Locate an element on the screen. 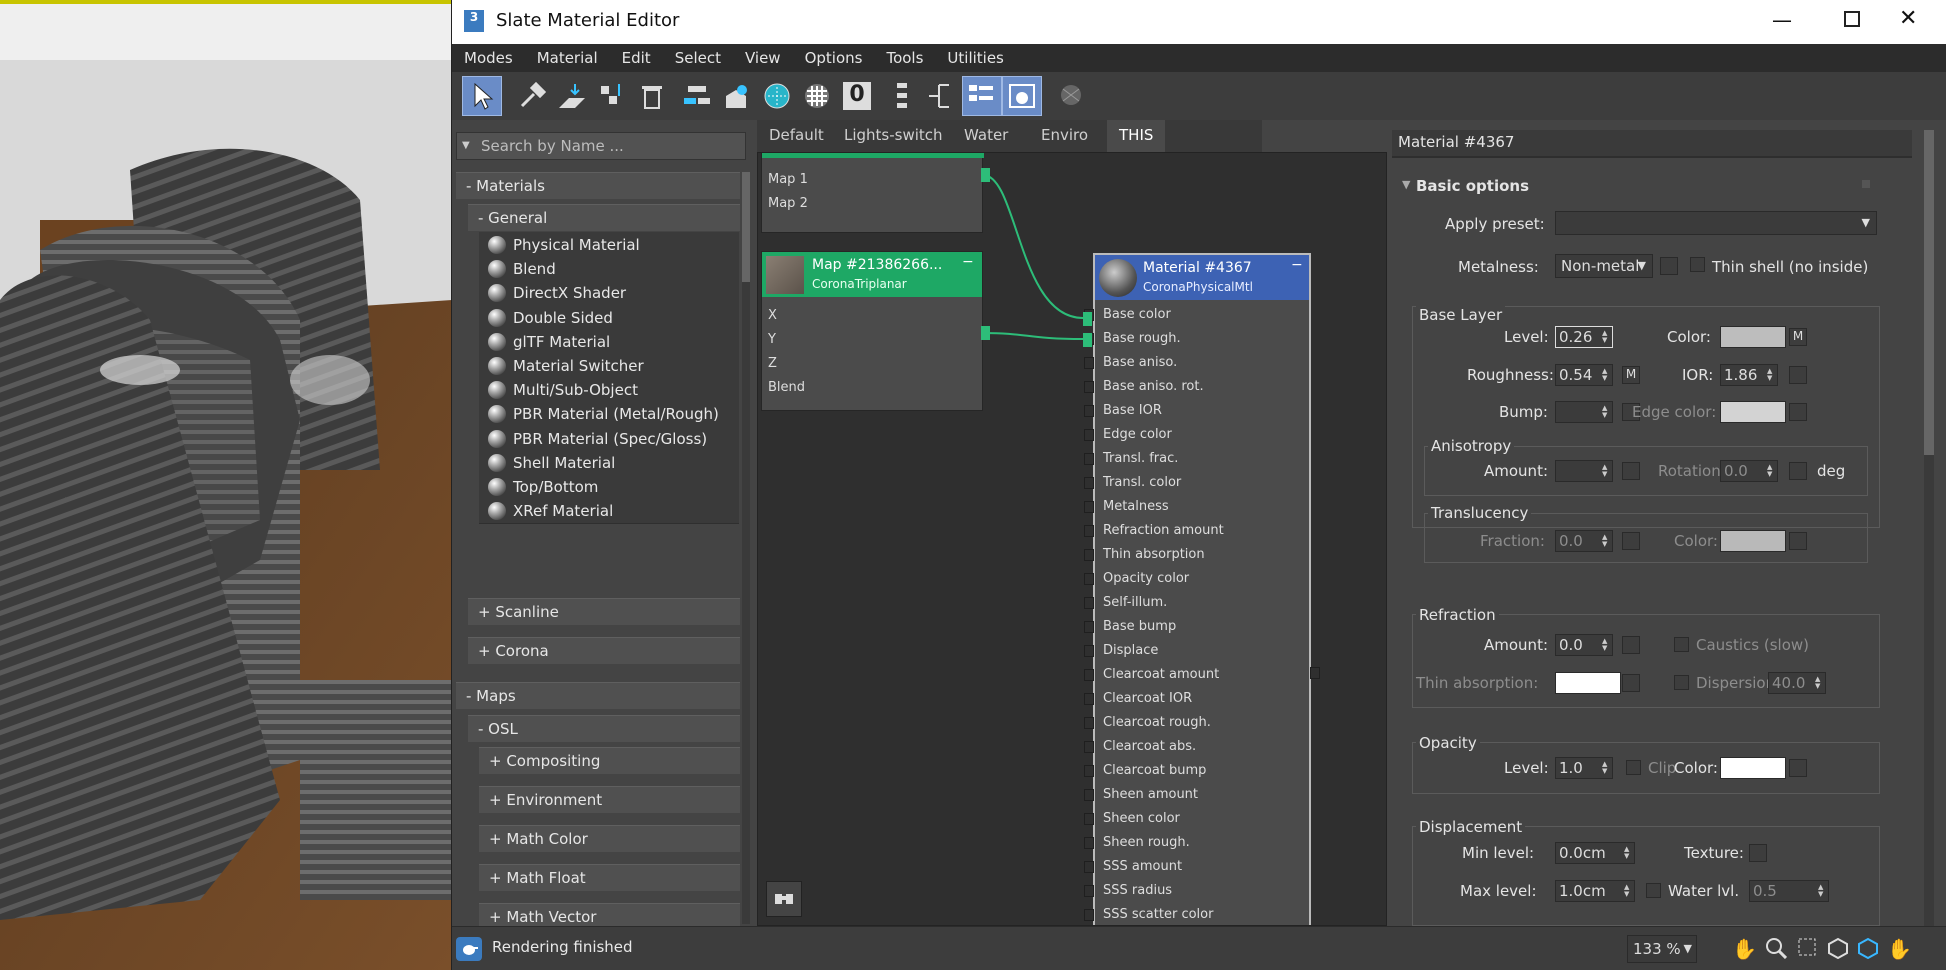 This screenshot has width=1946, height=970. rotation-map-button is located at coordinates (1798, 471).